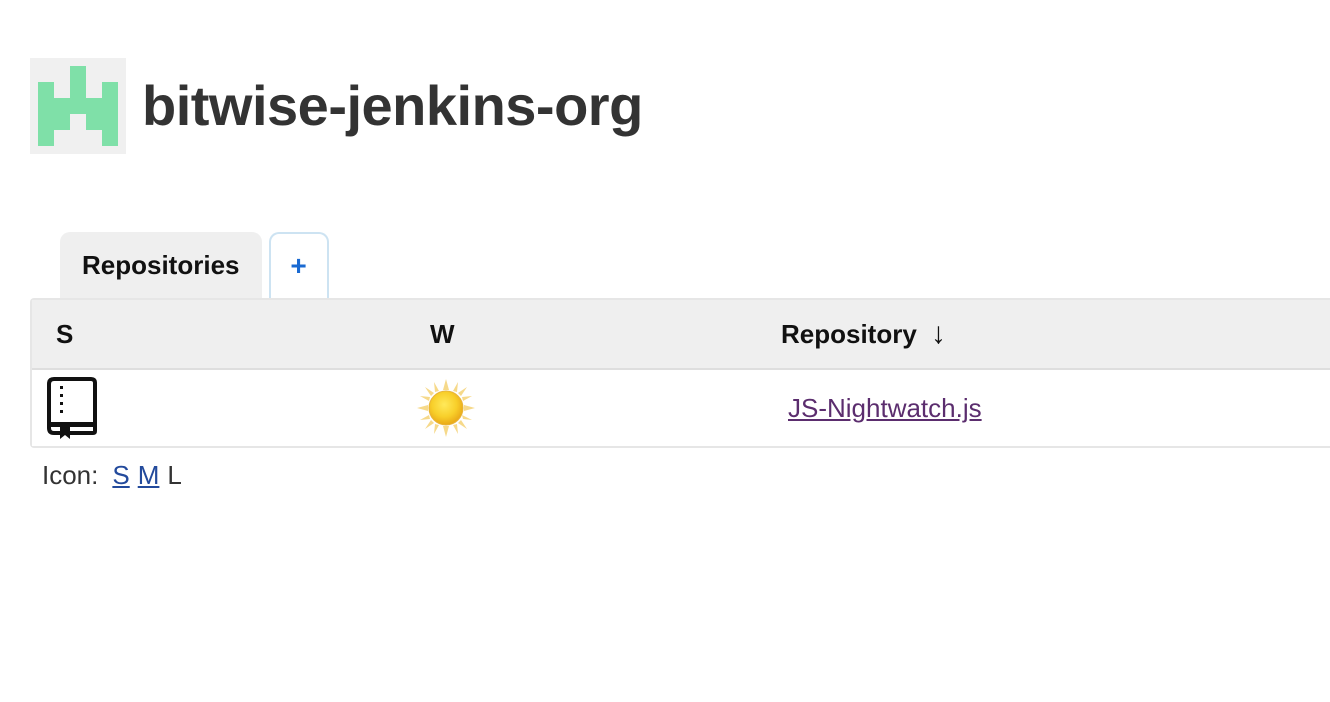  I want to click on status-cell, so click(72, 408).